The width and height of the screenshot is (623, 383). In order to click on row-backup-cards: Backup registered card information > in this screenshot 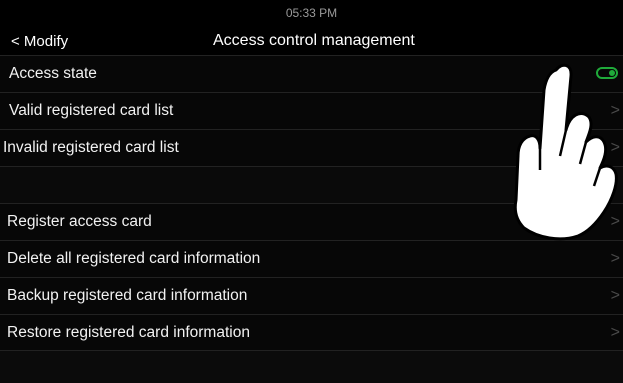, I will do `click(311, 295)`.